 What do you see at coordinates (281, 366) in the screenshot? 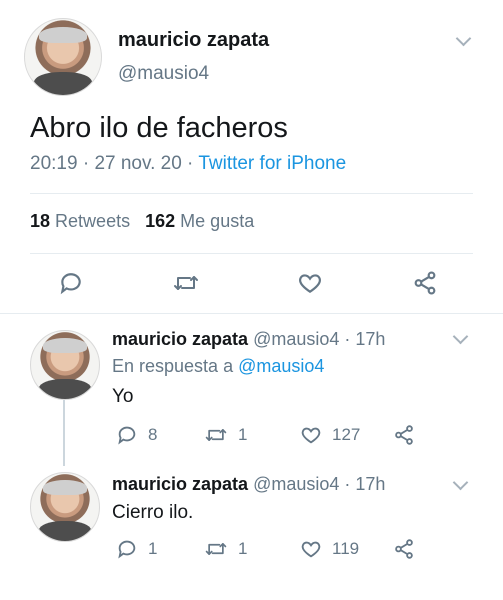
I see `reply-to-link: @mausio4` at bounding box center [281, 366].